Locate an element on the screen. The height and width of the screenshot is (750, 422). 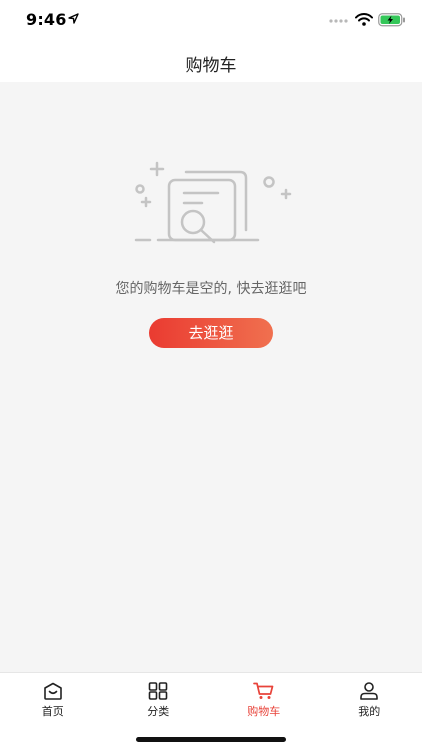
tab-category: 分类 is located at coordinates (159, 696).